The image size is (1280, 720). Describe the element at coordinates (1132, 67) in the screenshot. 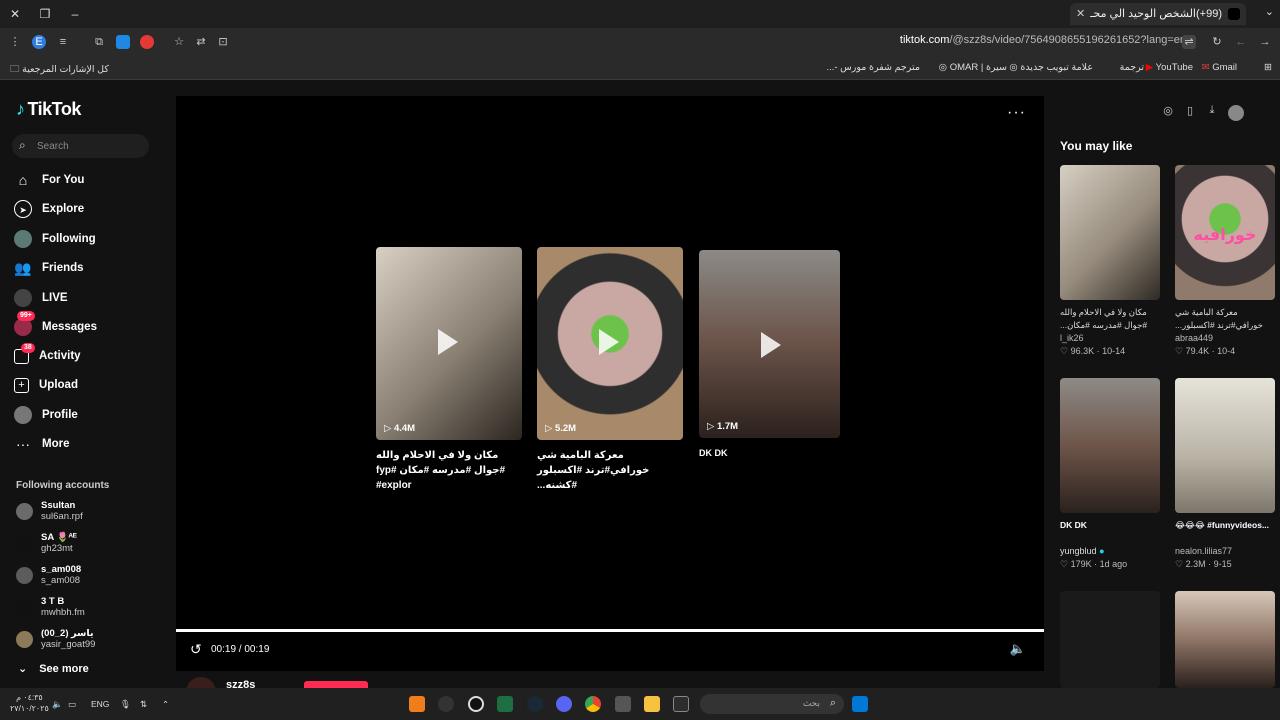

I see `bookmark-translate: ترجمة` at that location.